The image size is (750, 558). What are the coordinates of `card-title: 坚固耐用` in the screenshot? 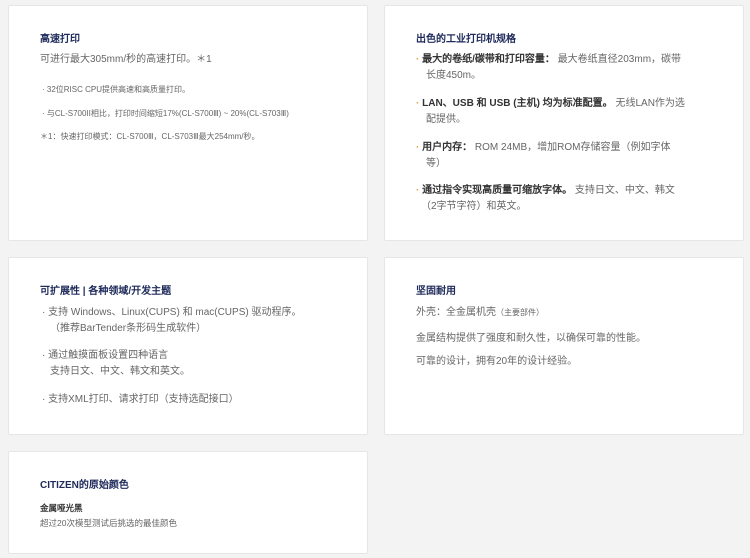 It's located at (436, 291).